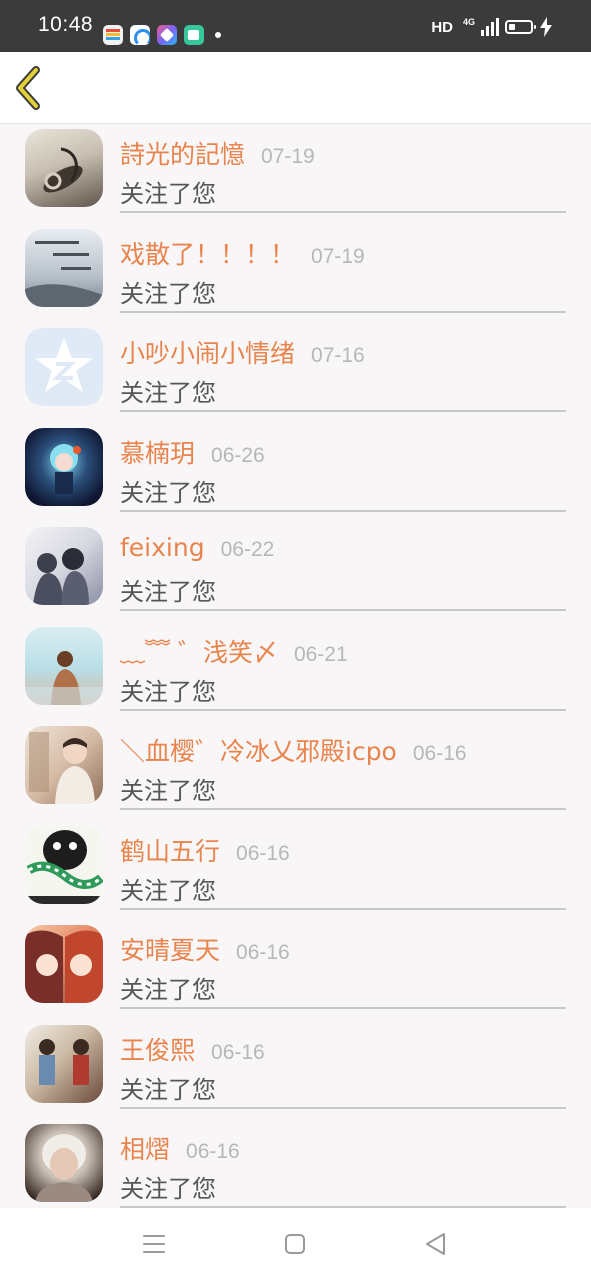 Image resolution: width=591 pixels, height=1280 pixels. I want to click on item-title: ＼血樱゛冷冰乂邪殿icpo 06-16, so click(293, 749).